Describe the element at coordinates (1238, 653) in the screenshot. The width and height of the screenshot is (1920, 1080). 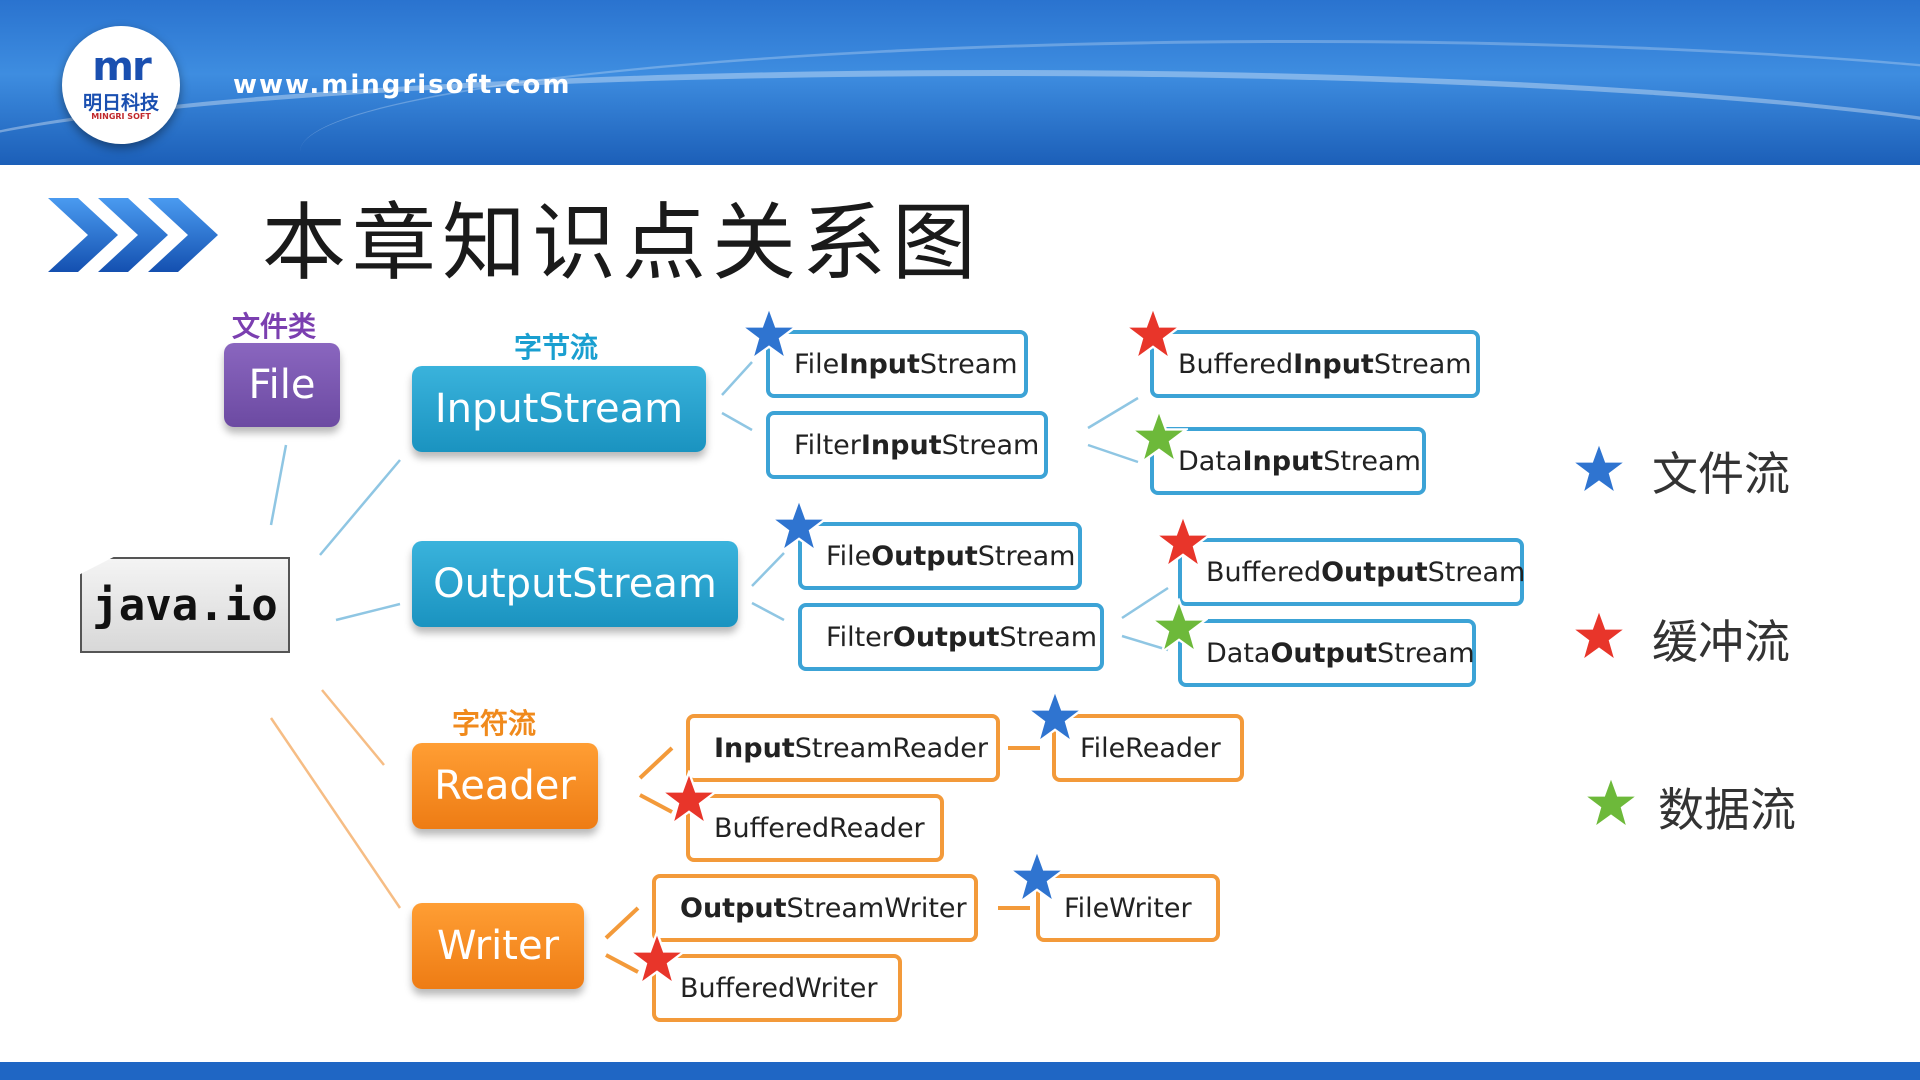
I see `class-name-prefix: Data` at that location.